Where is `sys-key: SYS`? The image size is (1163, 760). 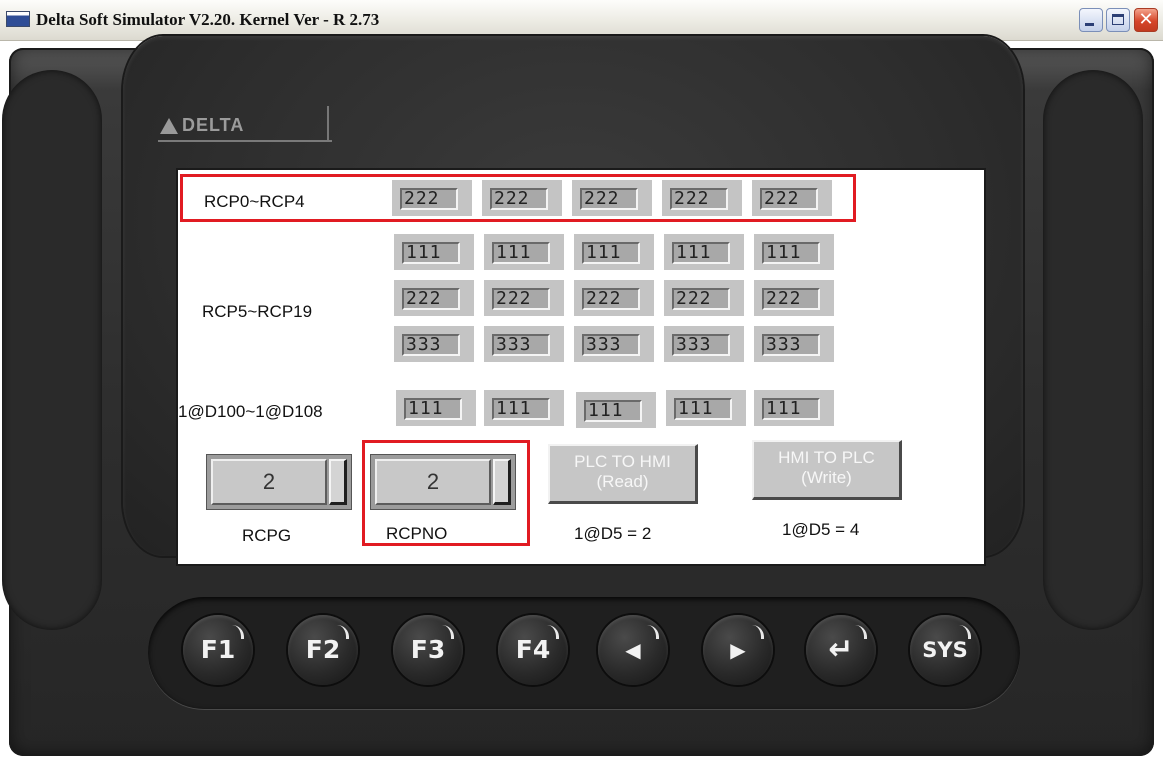 sys-key: SYS is located at coordinates (945, 650).